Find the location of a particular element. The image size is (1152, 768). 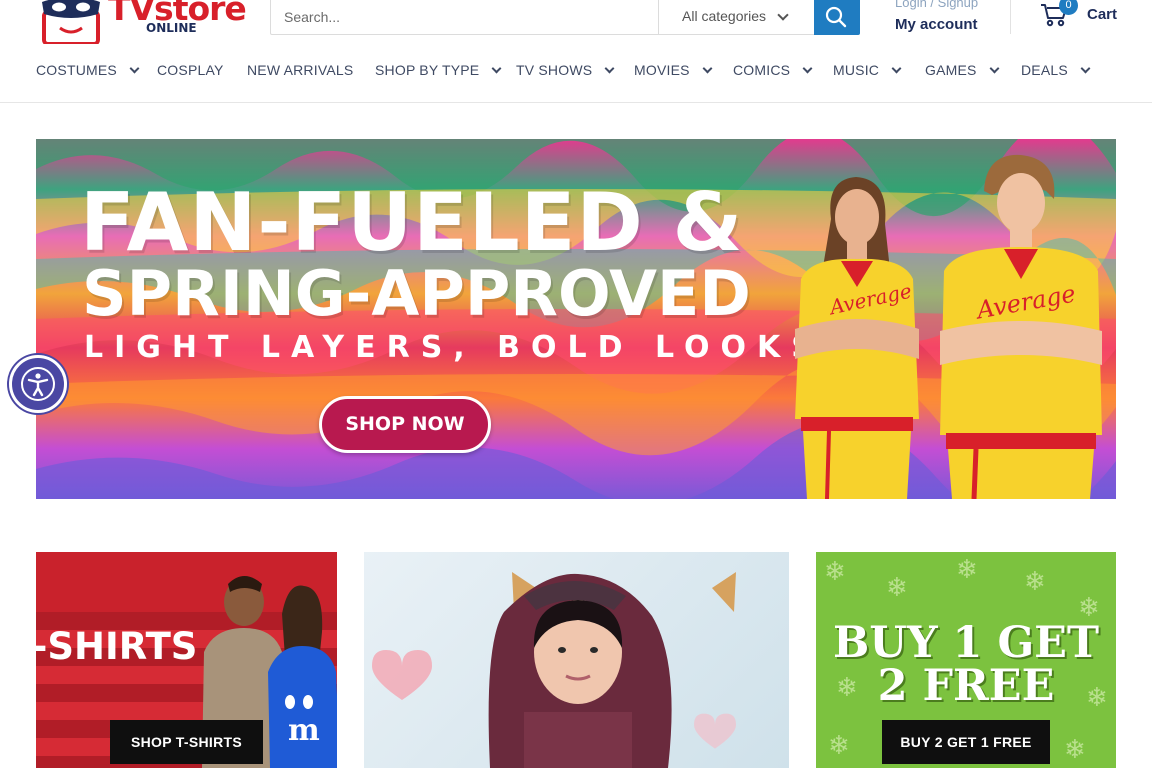

nav-item-label: COSPLAY is located at coordinates (190, 70).